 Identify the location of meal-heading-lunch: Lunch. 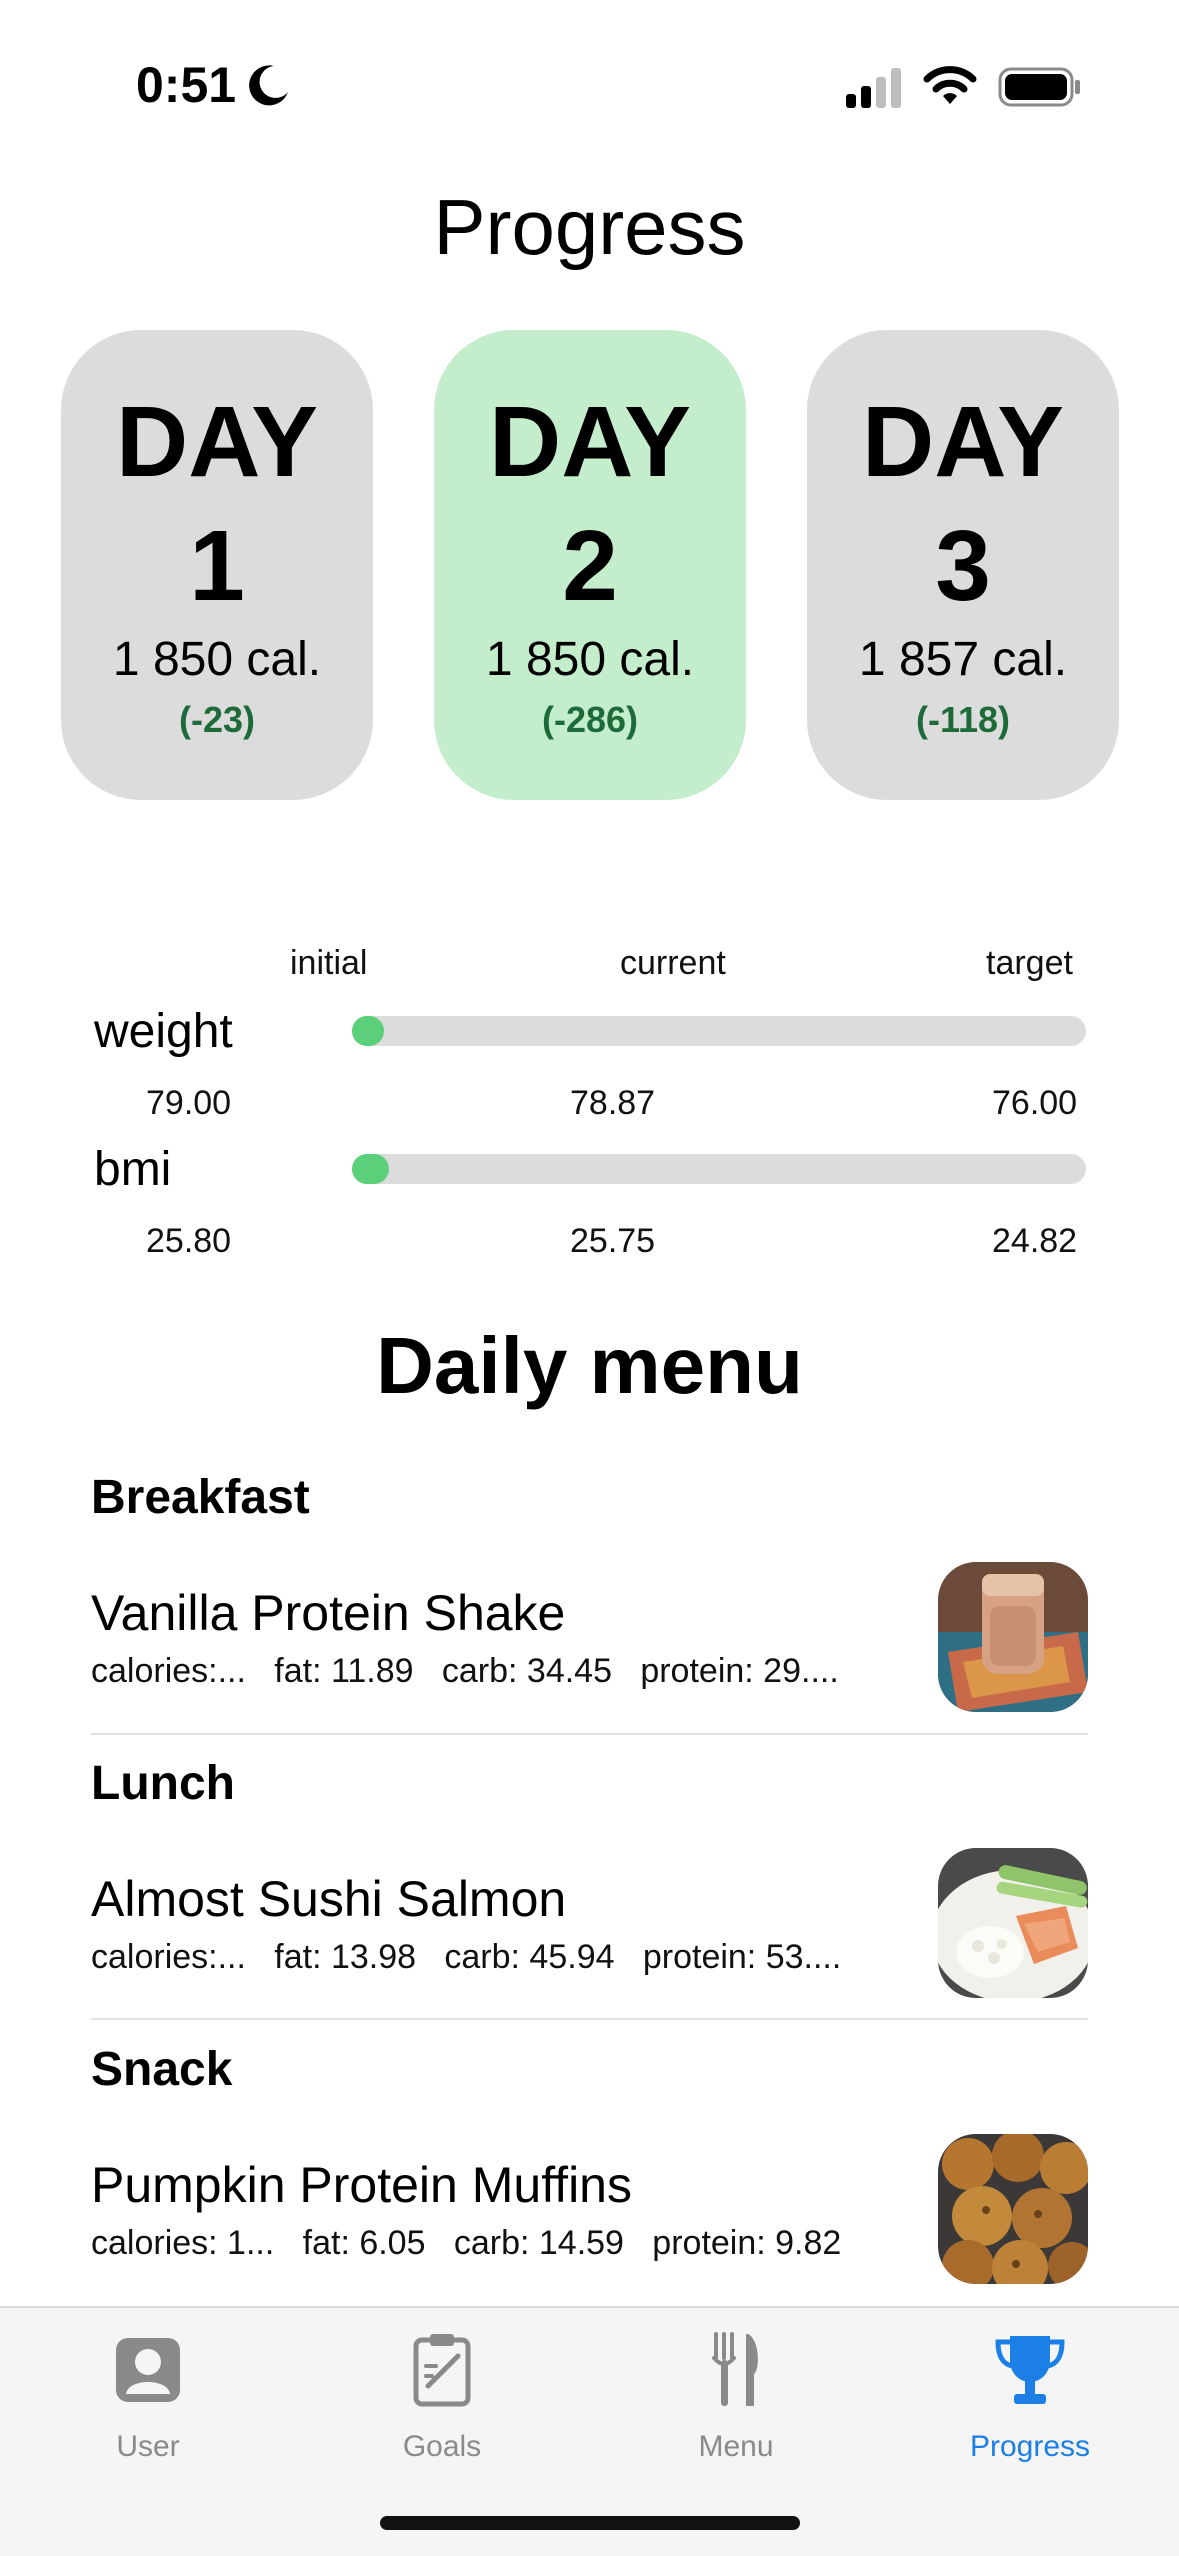
(163, 1783).